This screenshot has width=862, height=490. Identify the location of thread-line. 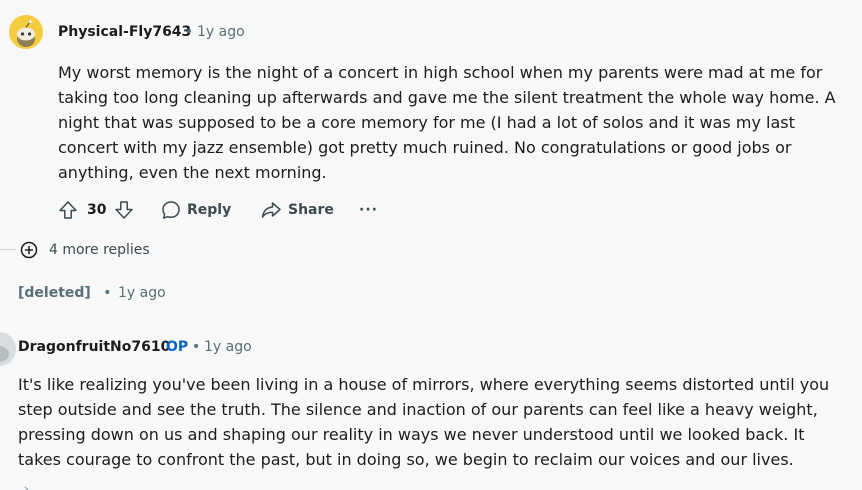
(8, 249).